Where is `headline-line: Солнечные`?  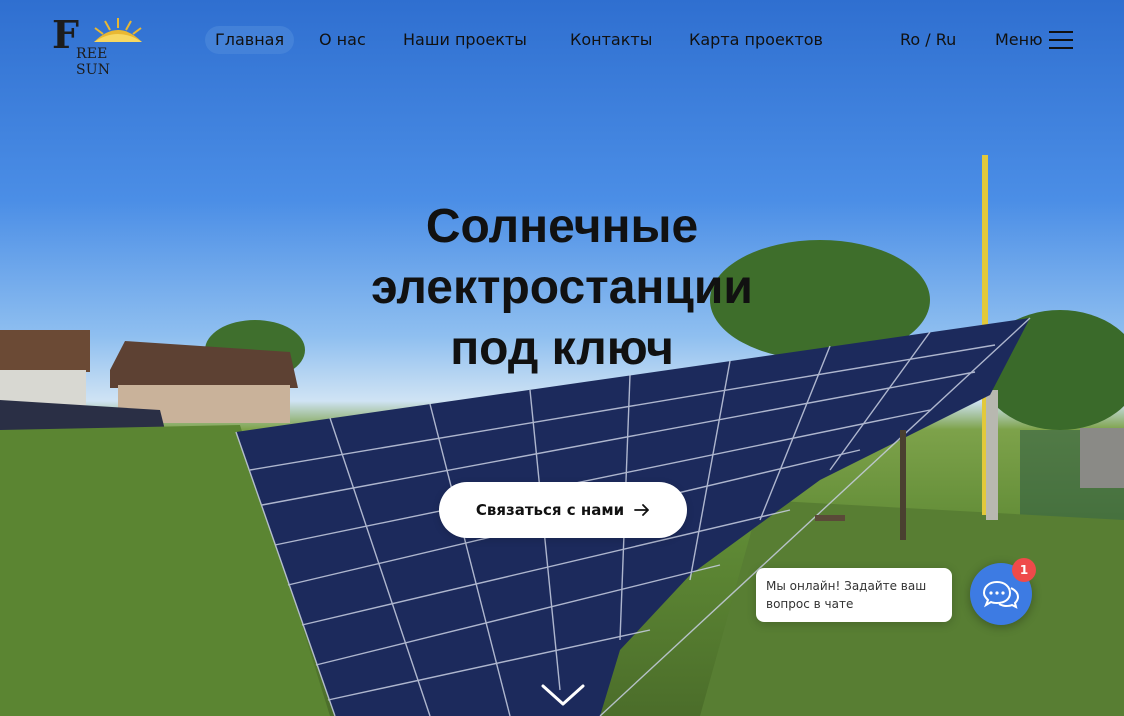
headline-line: Солнечные is located at coordinates (562, 226).